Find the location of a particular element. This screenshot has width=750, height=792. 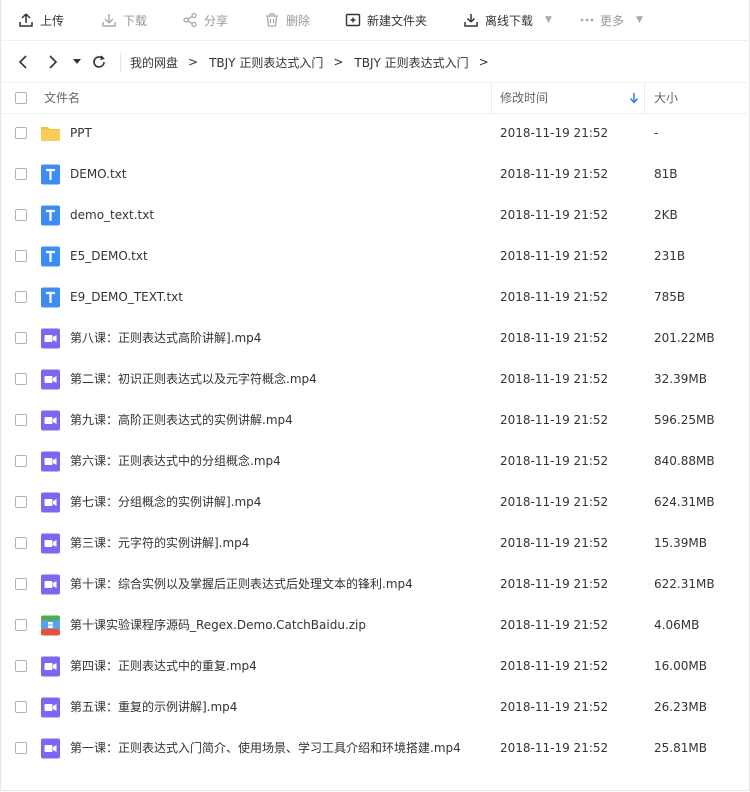

delete-label: 删除 is located at coordinates (298, 20).